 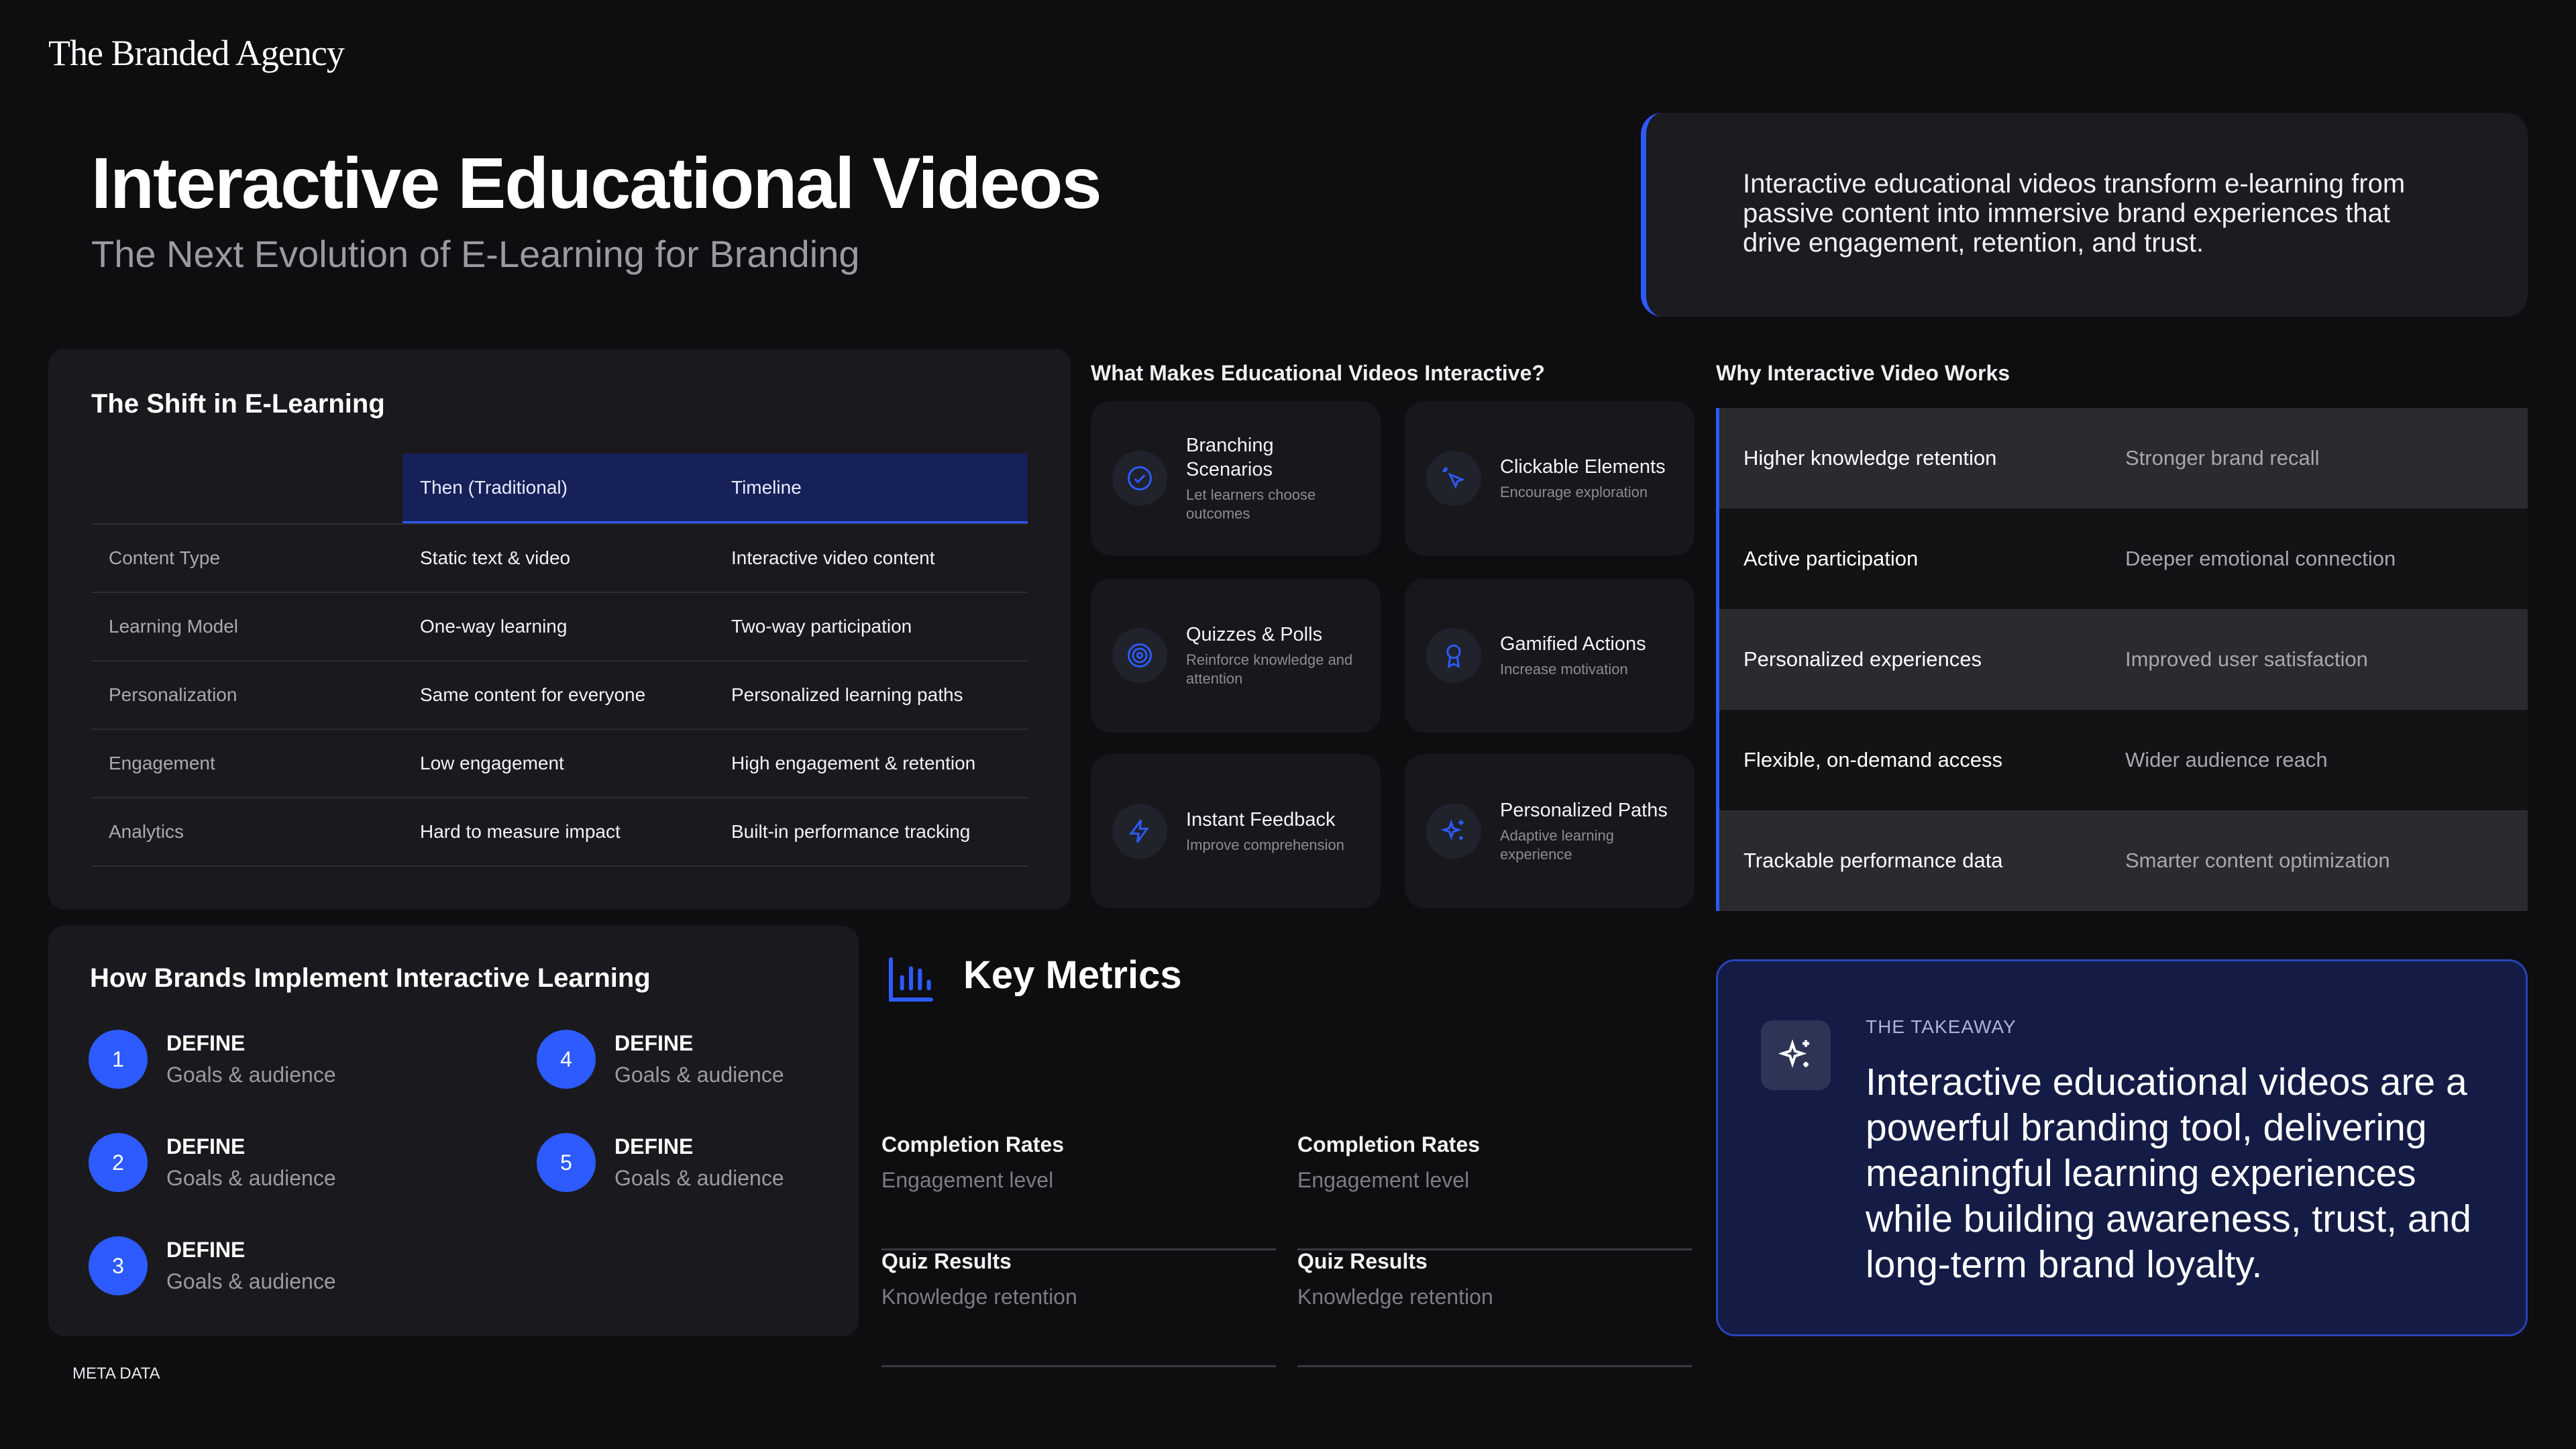 What do you see at coordinates (2246, 659) in the screenshot?
I see `why-outcome: Improved user satisfaction` at bounding box center [2246, 659].